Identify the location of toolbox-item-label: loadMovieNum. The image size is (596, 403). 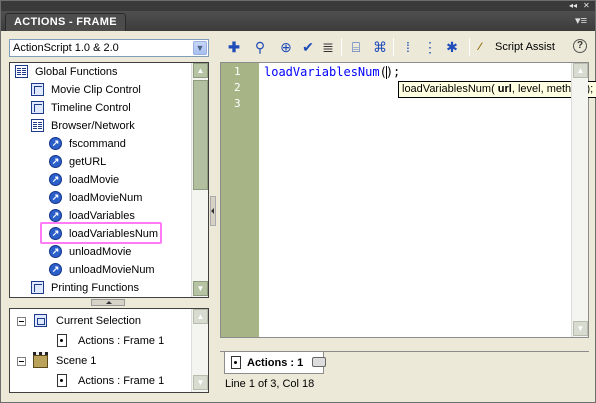
(106, 198).